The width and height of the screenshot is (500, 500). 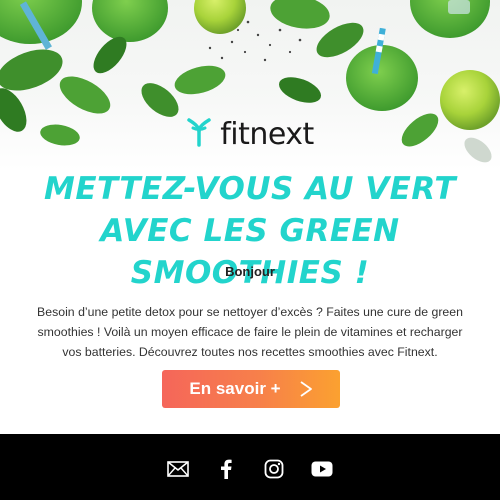 What do you see at coordinates (235, 388) in the screenshot?
I see `cta-label: En savoir +` at bounding box center [235, 388].